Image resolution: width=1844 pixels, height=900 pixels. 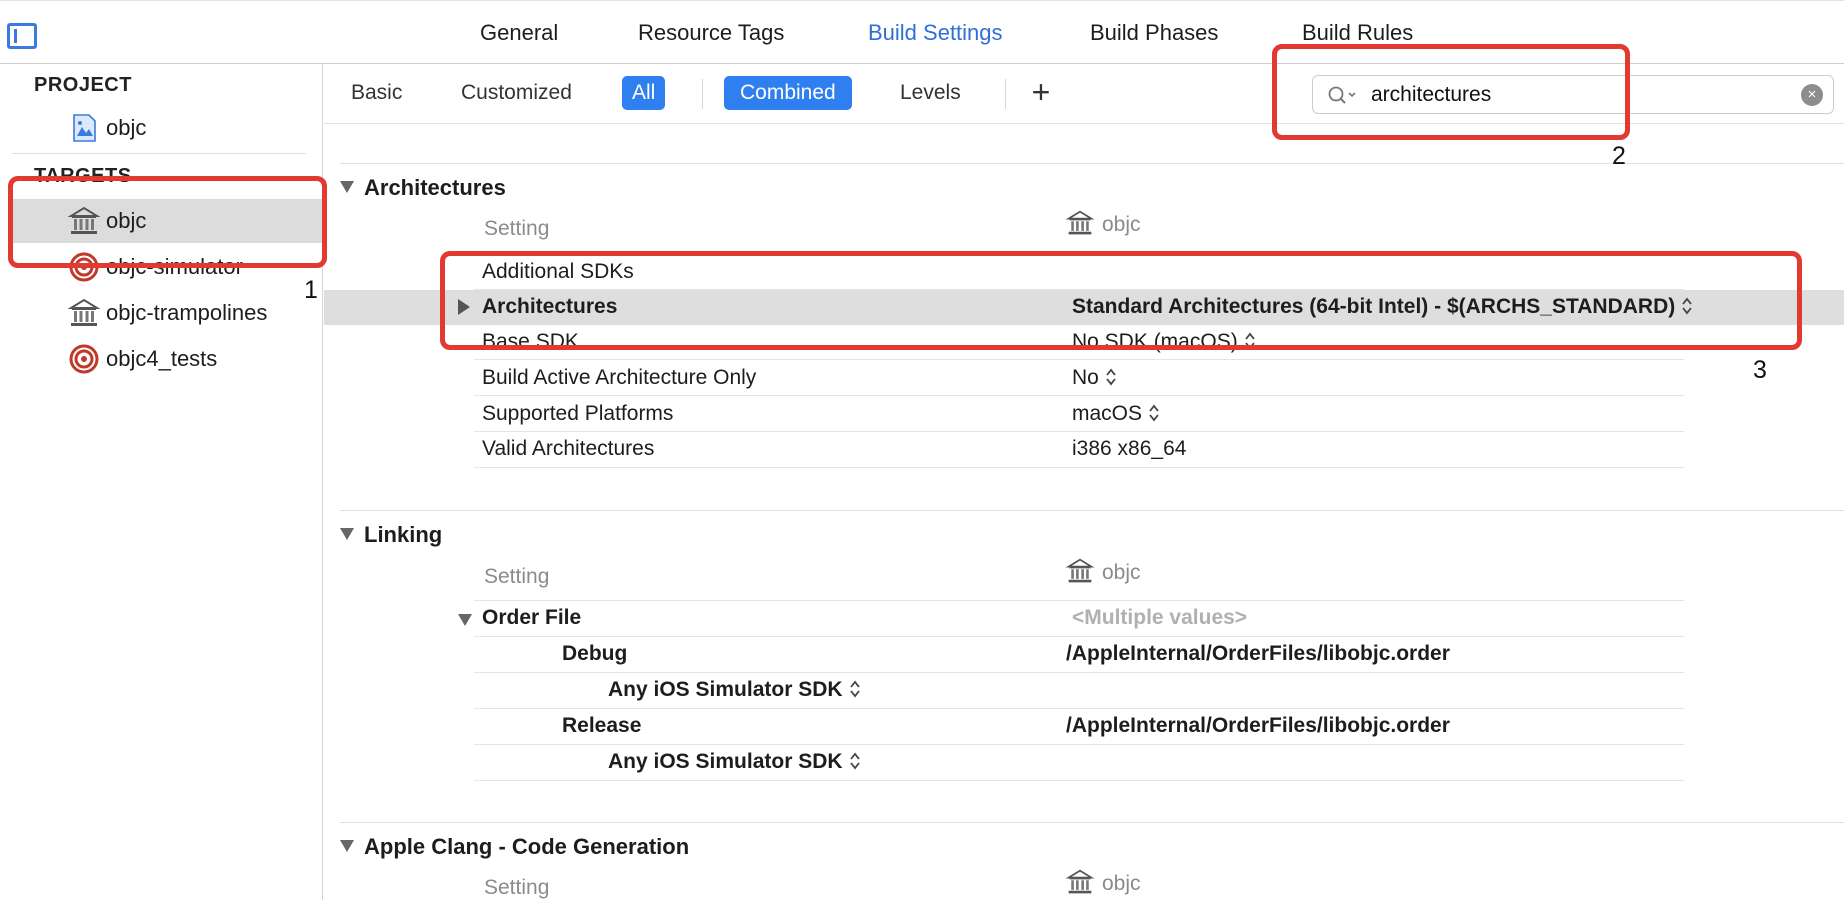 What do you see at coordinates (1357, 33) in the screenshot?
I see `tab-build-rules: Build Rules` at bounding box center [1357, 33].